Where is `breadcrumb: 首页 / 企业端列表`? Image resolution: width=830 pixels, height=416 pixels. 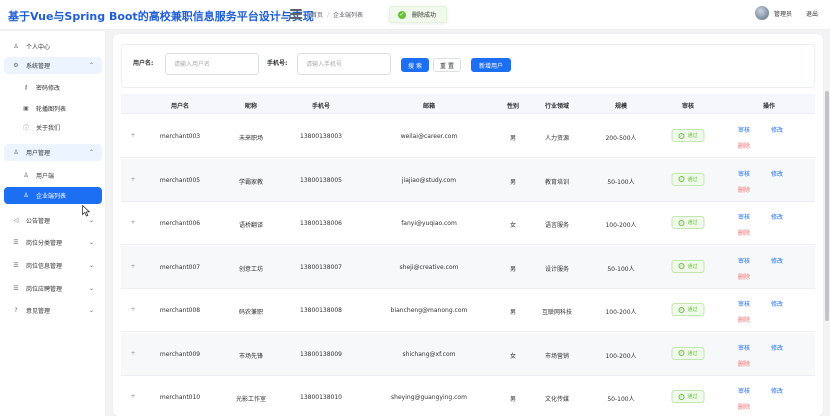 breadcrumb: 首页 / 企业端列表 is located at coordinates (337, 15).